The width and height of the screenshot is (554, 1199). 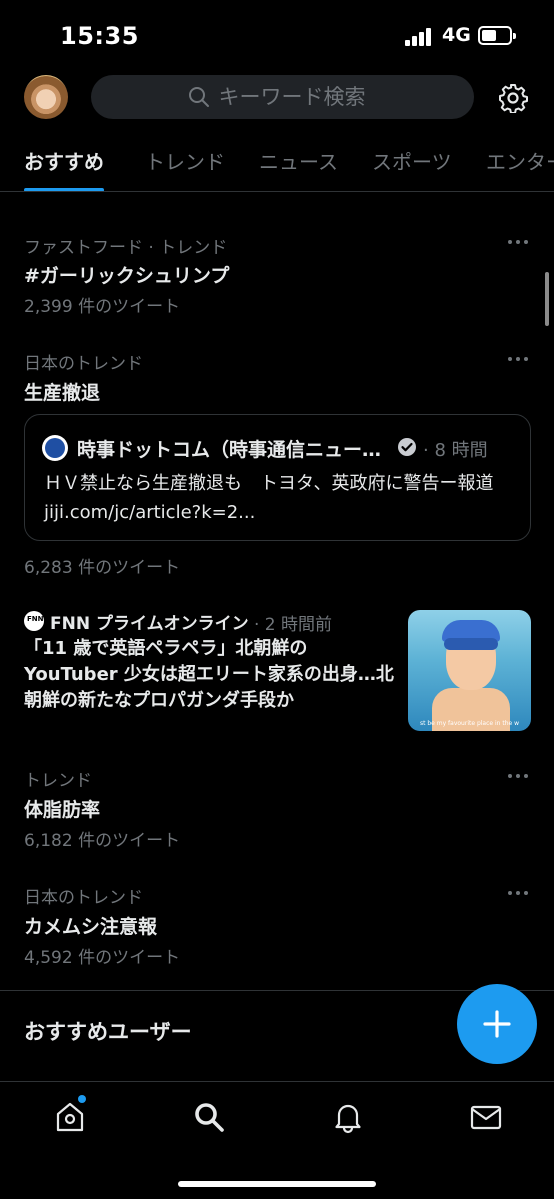 I want to click on mail-icon, so click(x=486, y=1117).